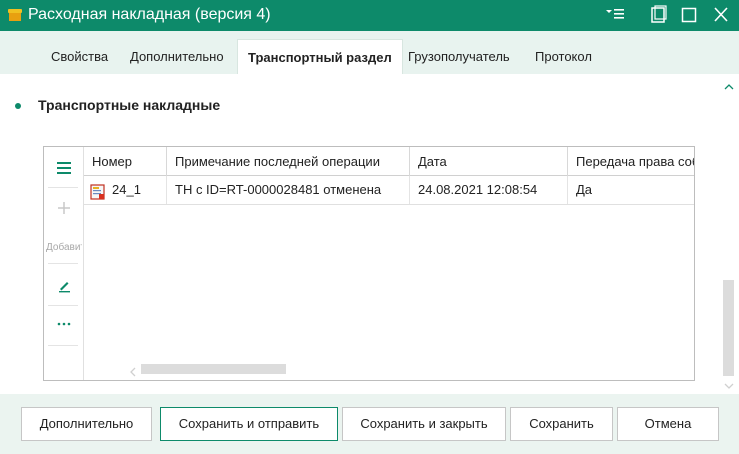  I want to click on title-bar: Расходная накладная (версия 4), so click(369, 15).